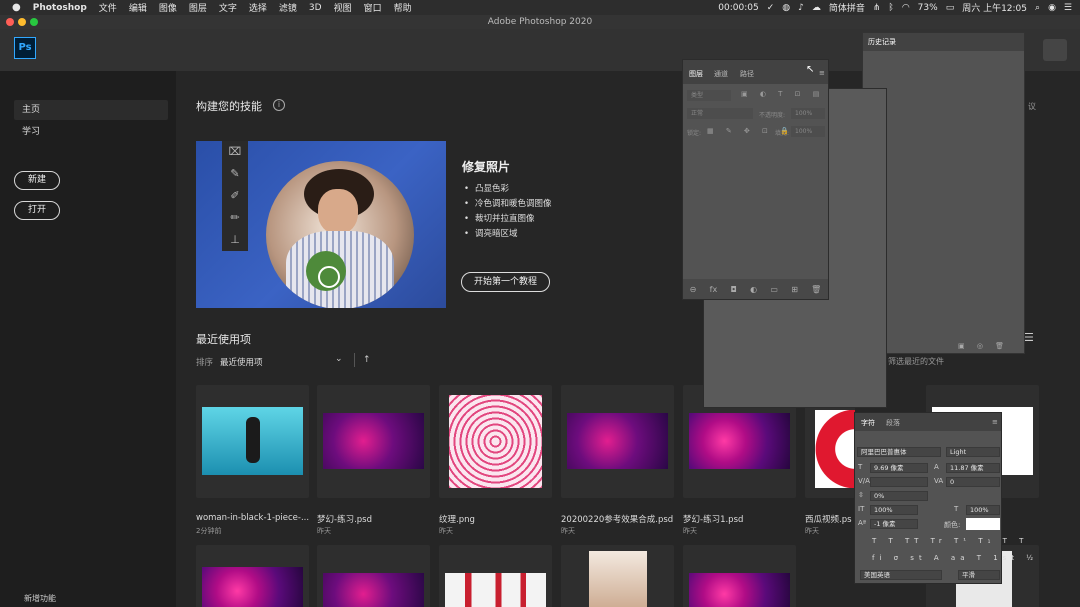 The image size is (1080, 607). What do you see at coordinates (228, 7) in the screenshot?
I see `menu-type: 文字` at bounding box center [228, 7].